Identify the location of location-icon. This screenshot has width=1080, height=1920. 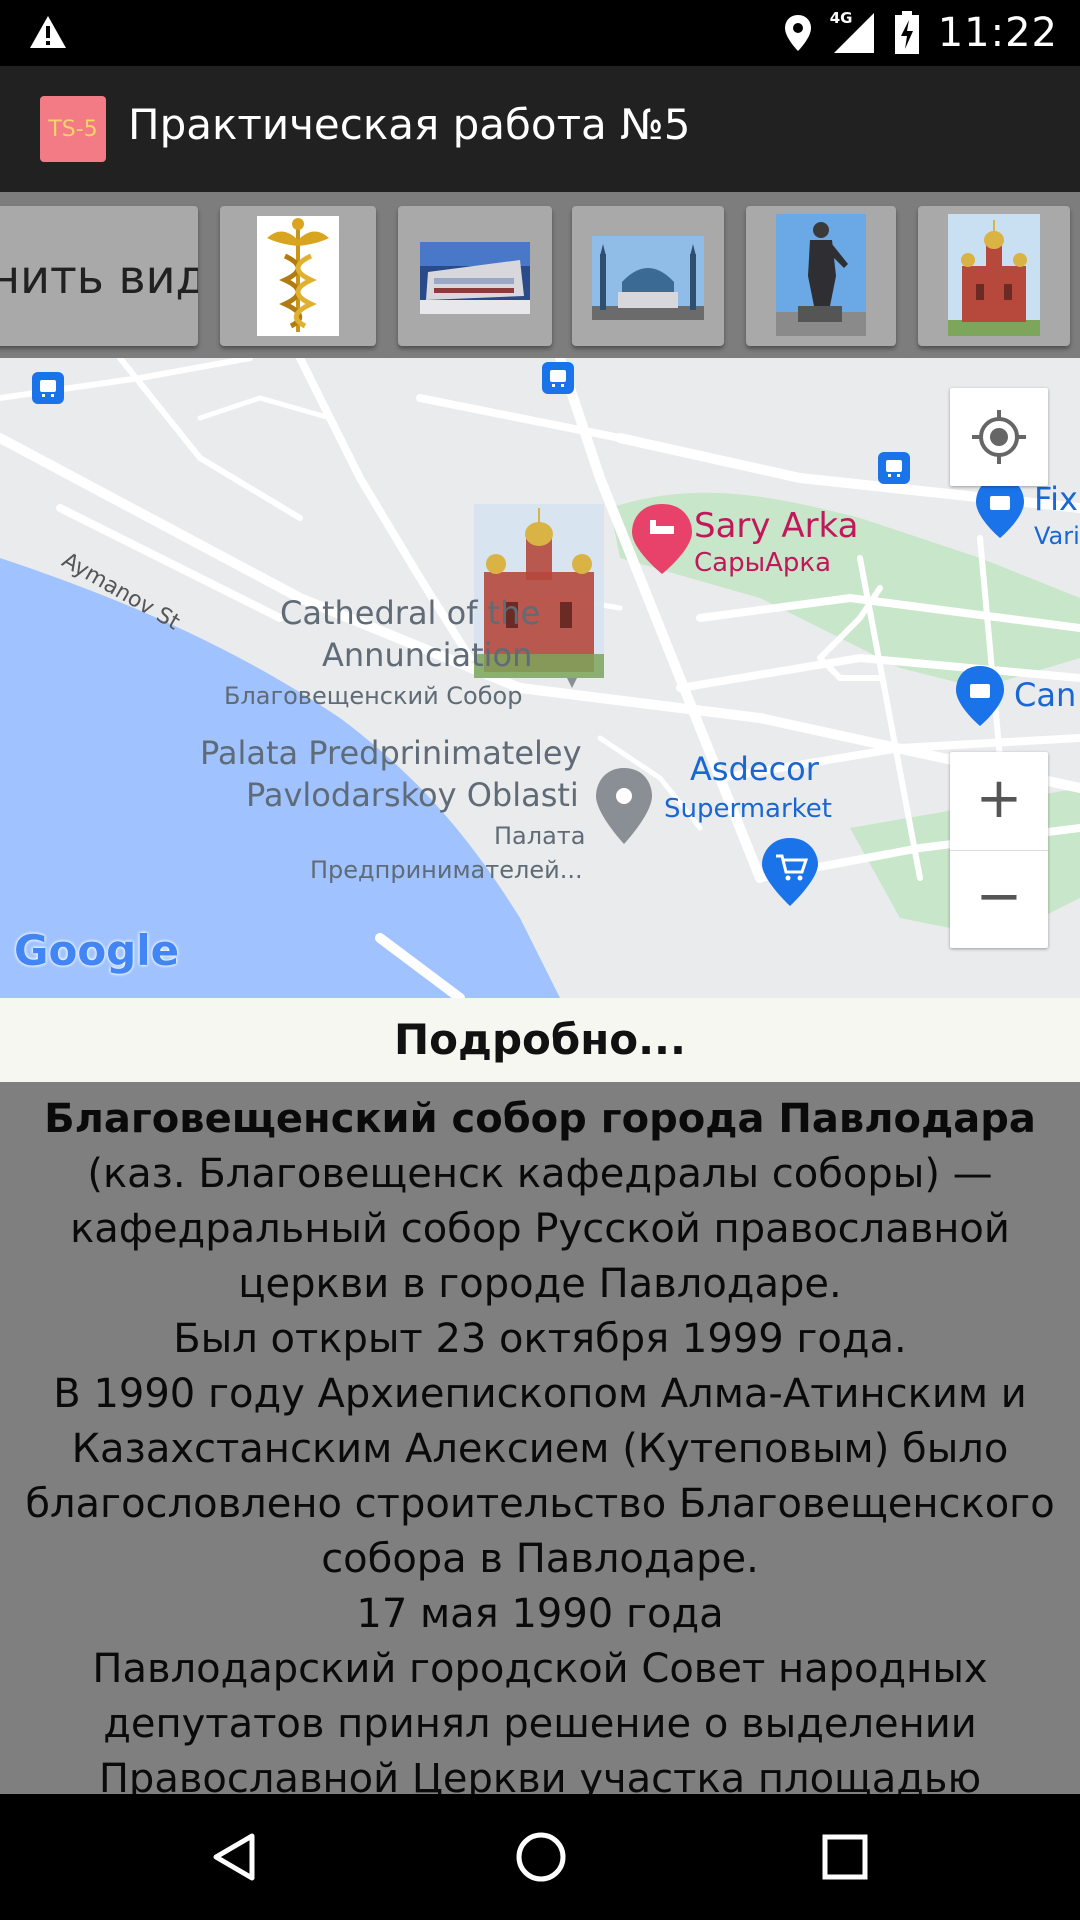
(797, 33).